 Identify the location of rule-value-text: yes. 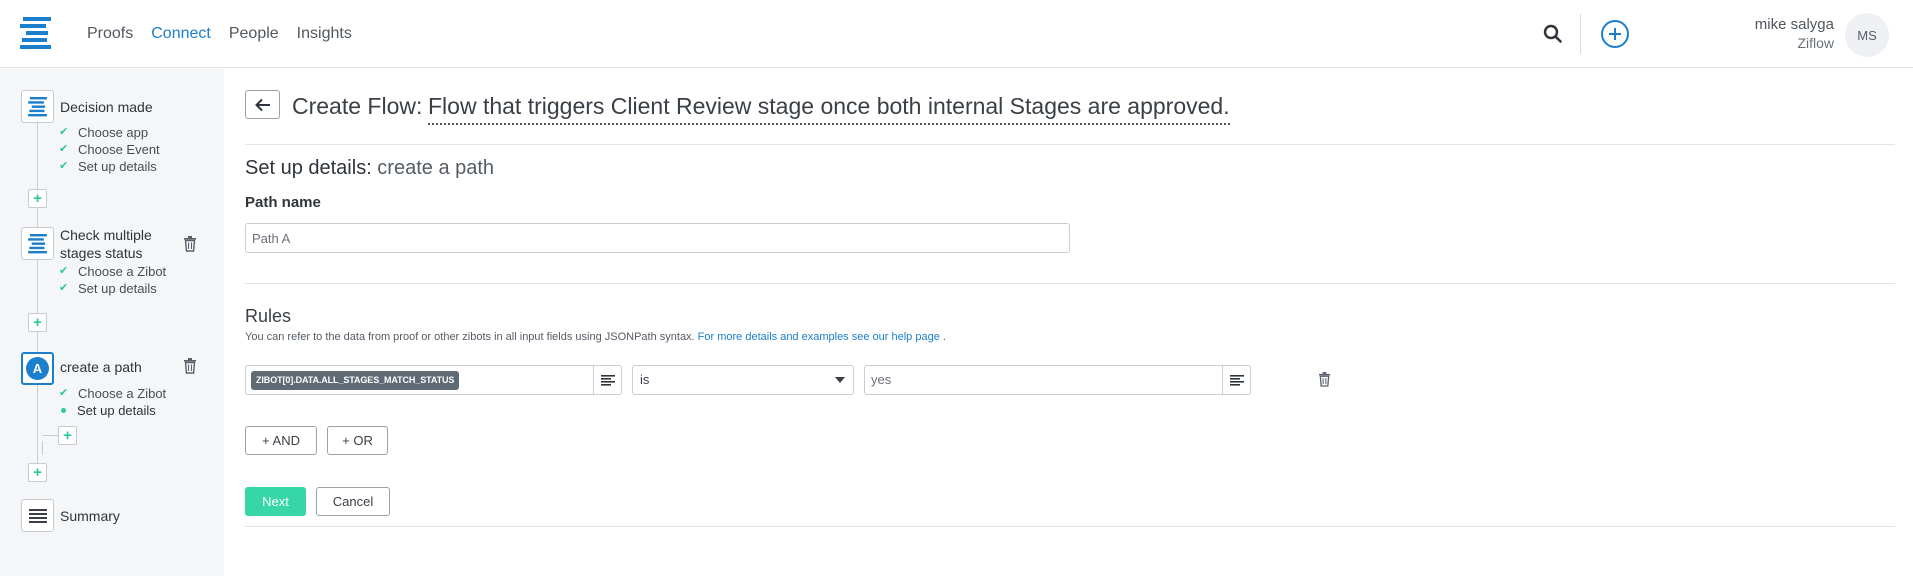
(881, 379).